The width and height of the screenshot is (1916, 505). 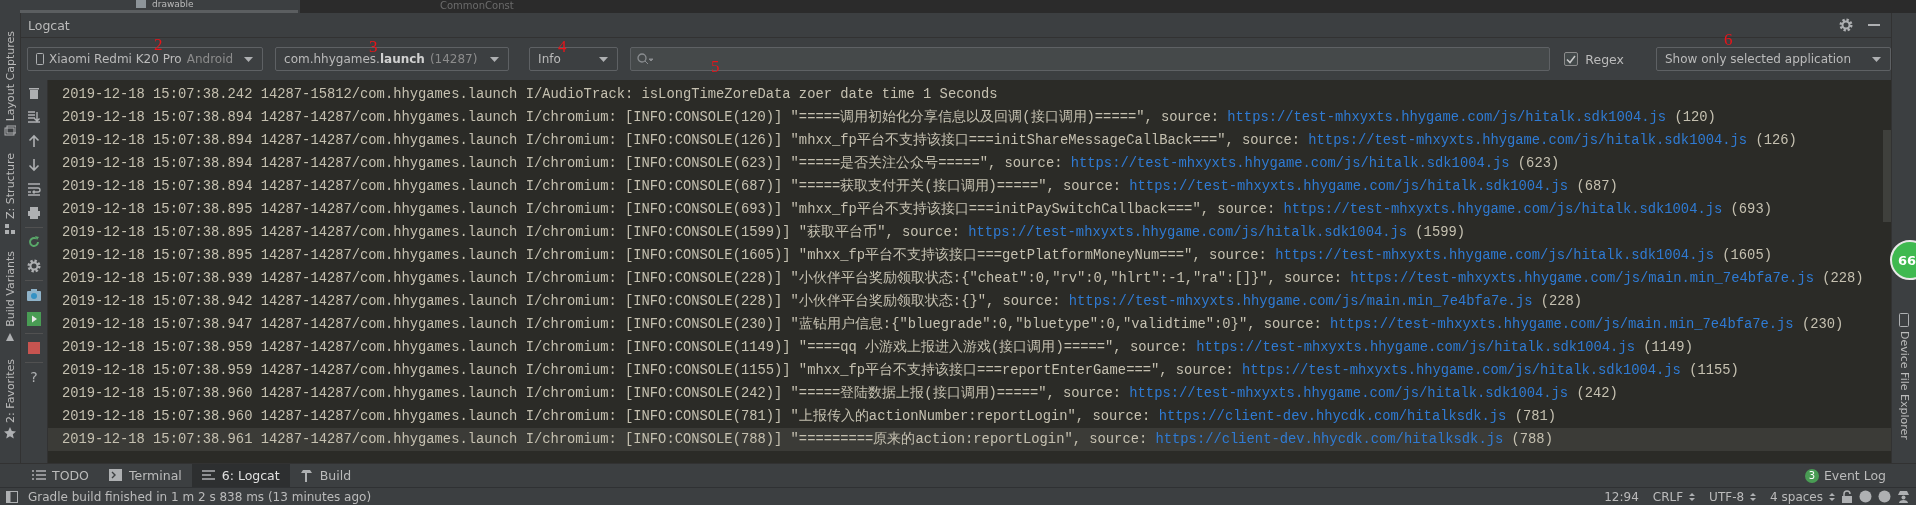 I want to click on bottom-tab: Build, so click(x=325, y=475).